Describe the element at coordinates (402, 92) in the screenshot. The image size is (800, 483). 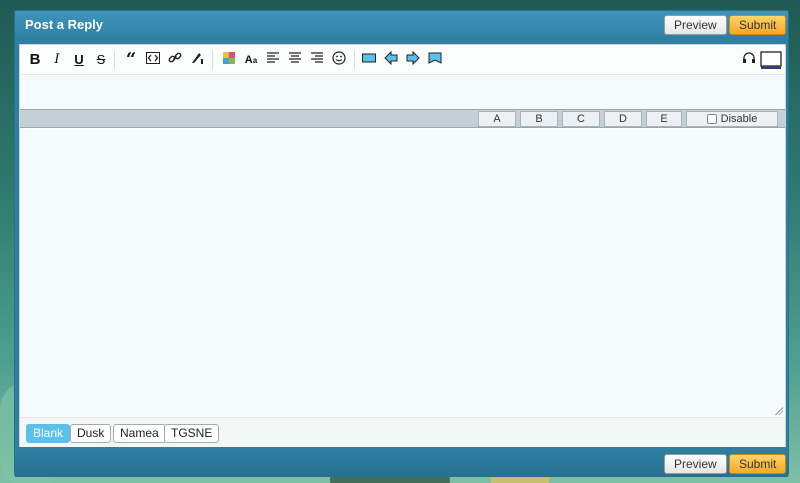
I see `editor-subarea` at that location.